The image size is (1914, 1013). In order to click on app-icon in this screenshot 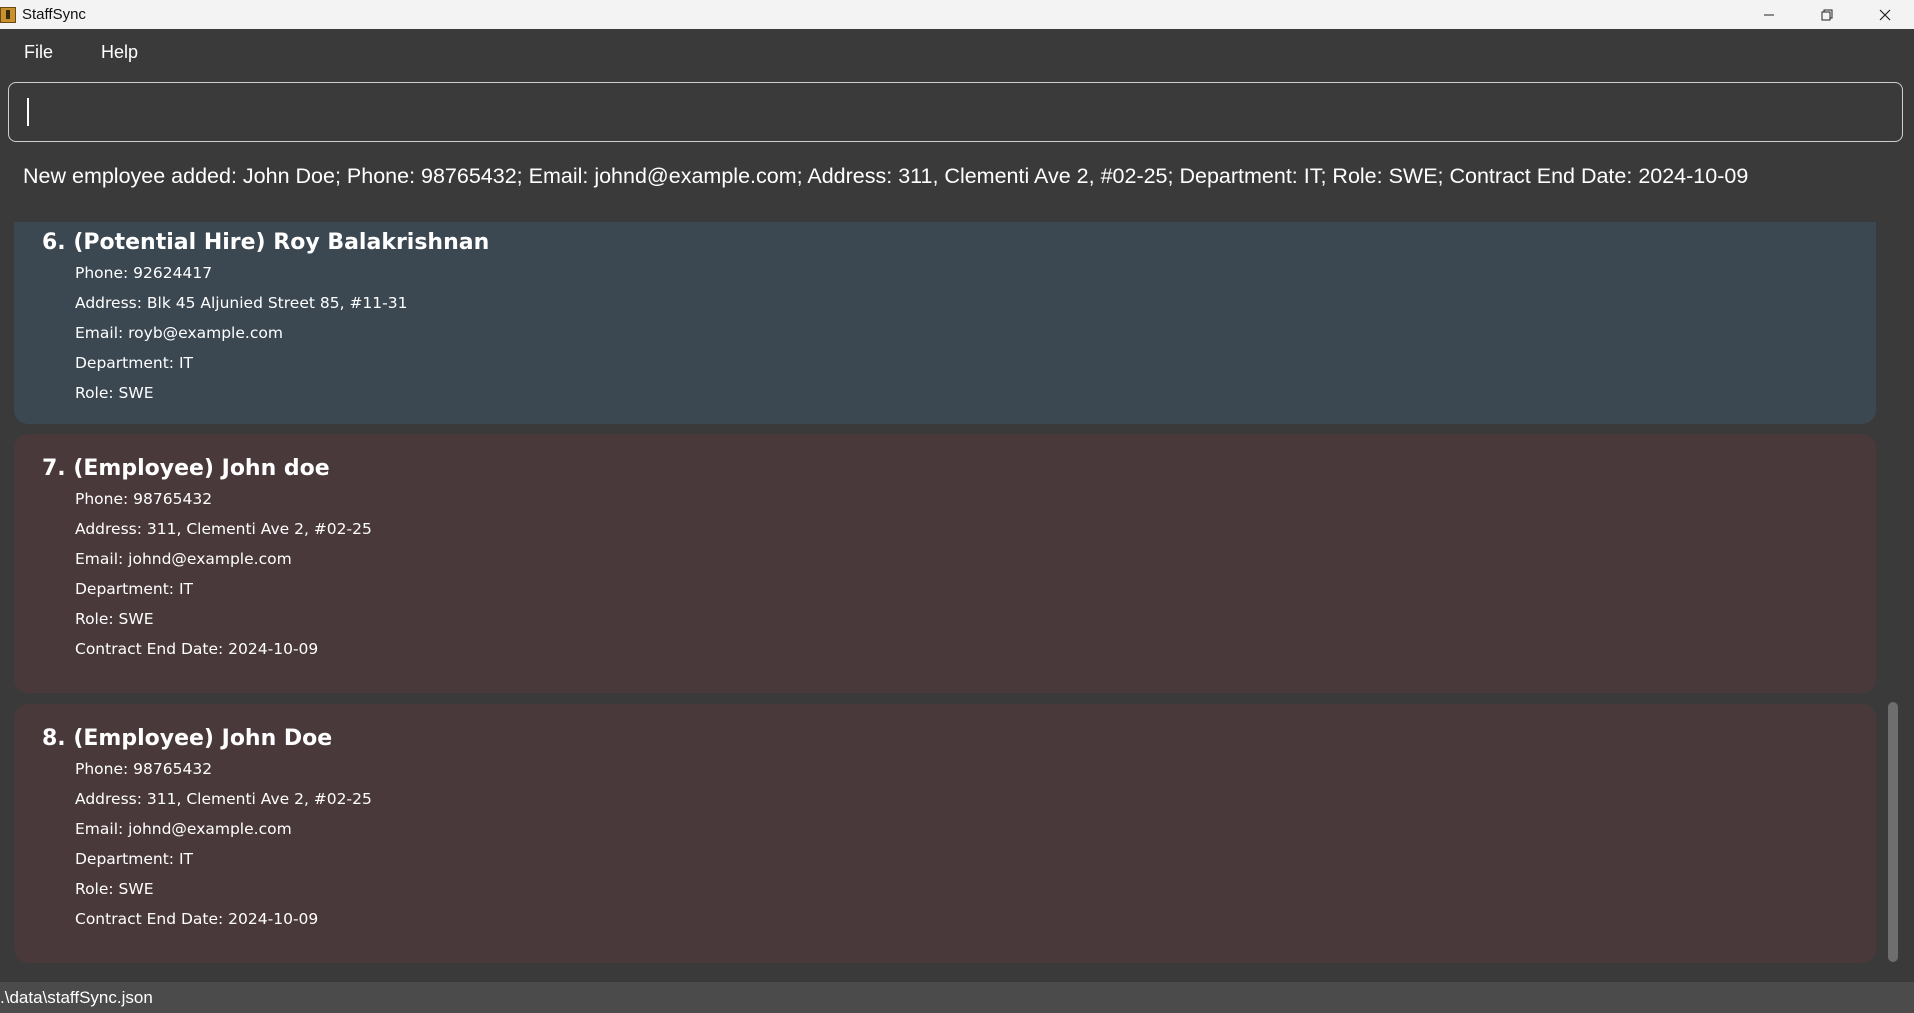, I will do `click(8, 14)`.